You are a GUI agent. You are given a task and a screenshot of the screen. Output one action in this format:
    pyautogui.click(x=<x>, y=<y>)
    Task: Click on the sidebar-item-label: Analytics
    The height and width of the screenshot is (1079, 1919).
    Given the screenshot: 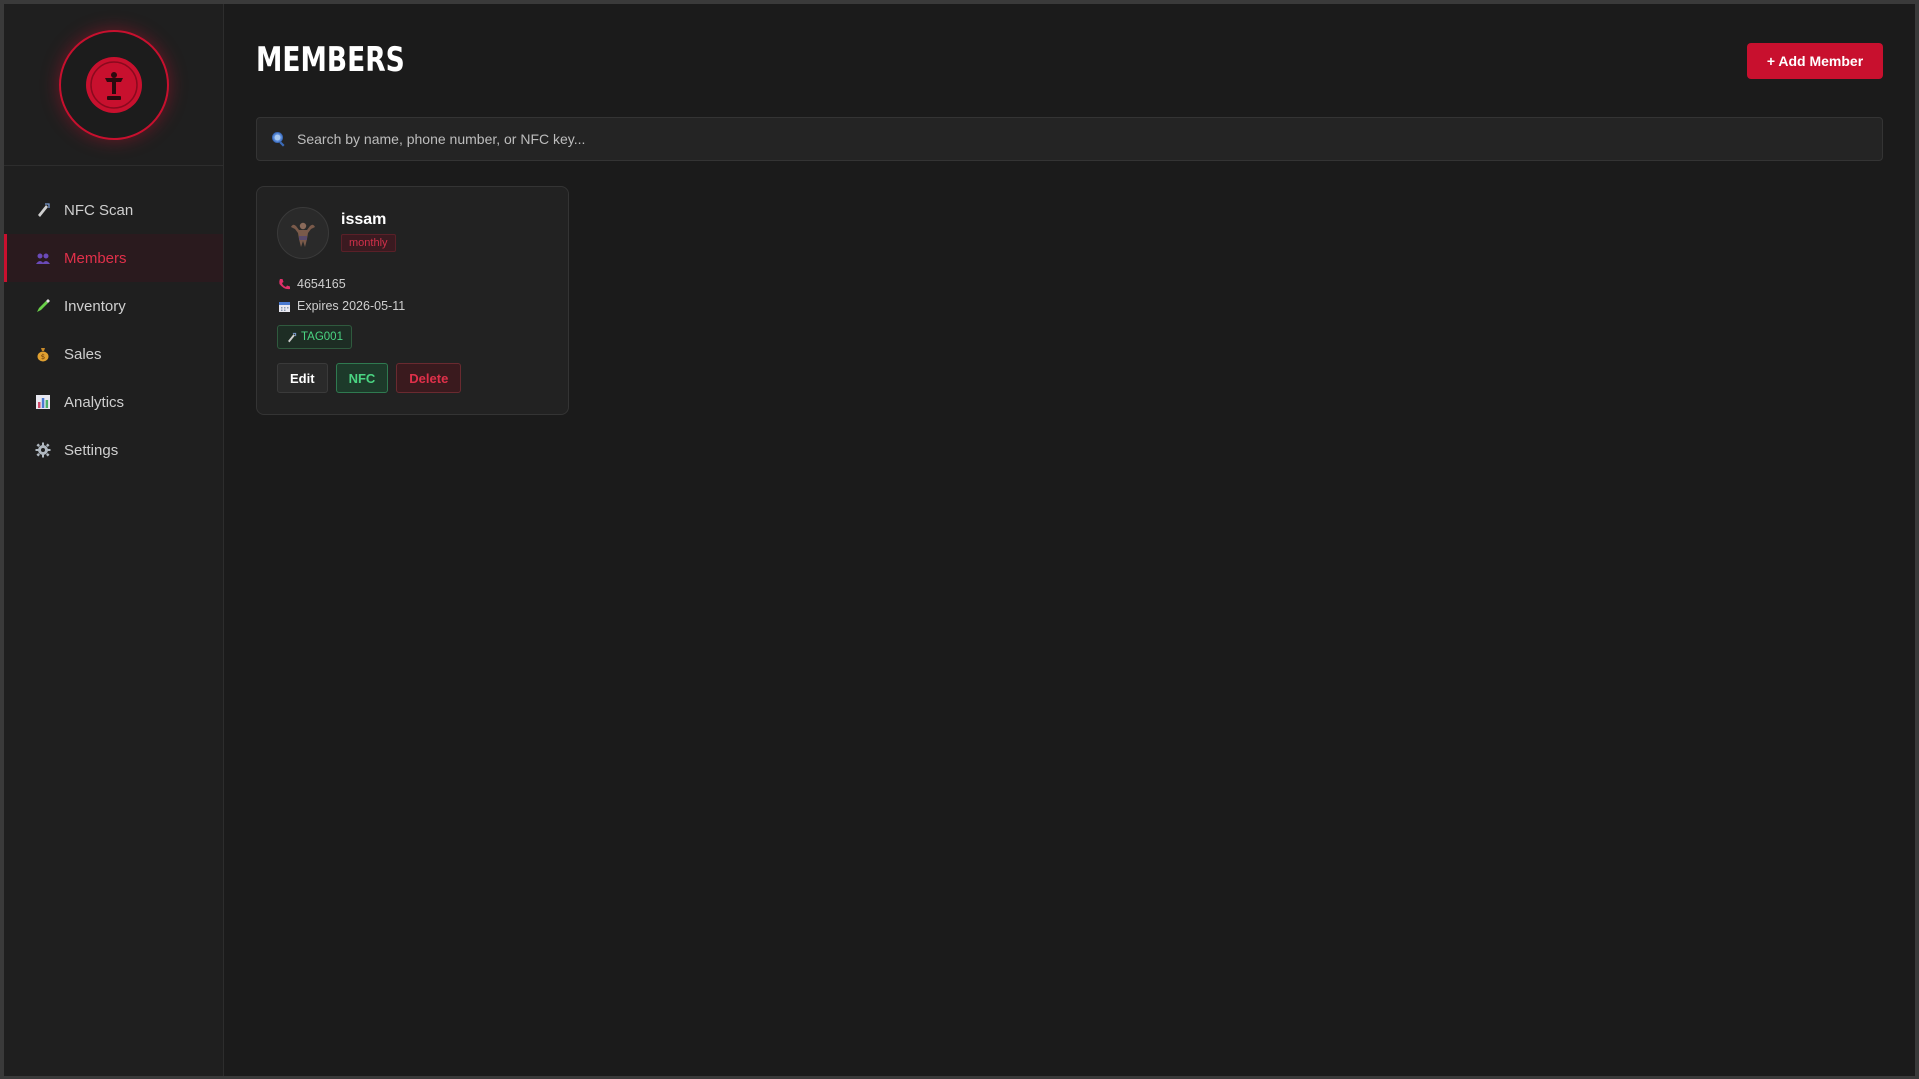 What is the action you would take?
    pyautogui.click(x=94, y=402)
    